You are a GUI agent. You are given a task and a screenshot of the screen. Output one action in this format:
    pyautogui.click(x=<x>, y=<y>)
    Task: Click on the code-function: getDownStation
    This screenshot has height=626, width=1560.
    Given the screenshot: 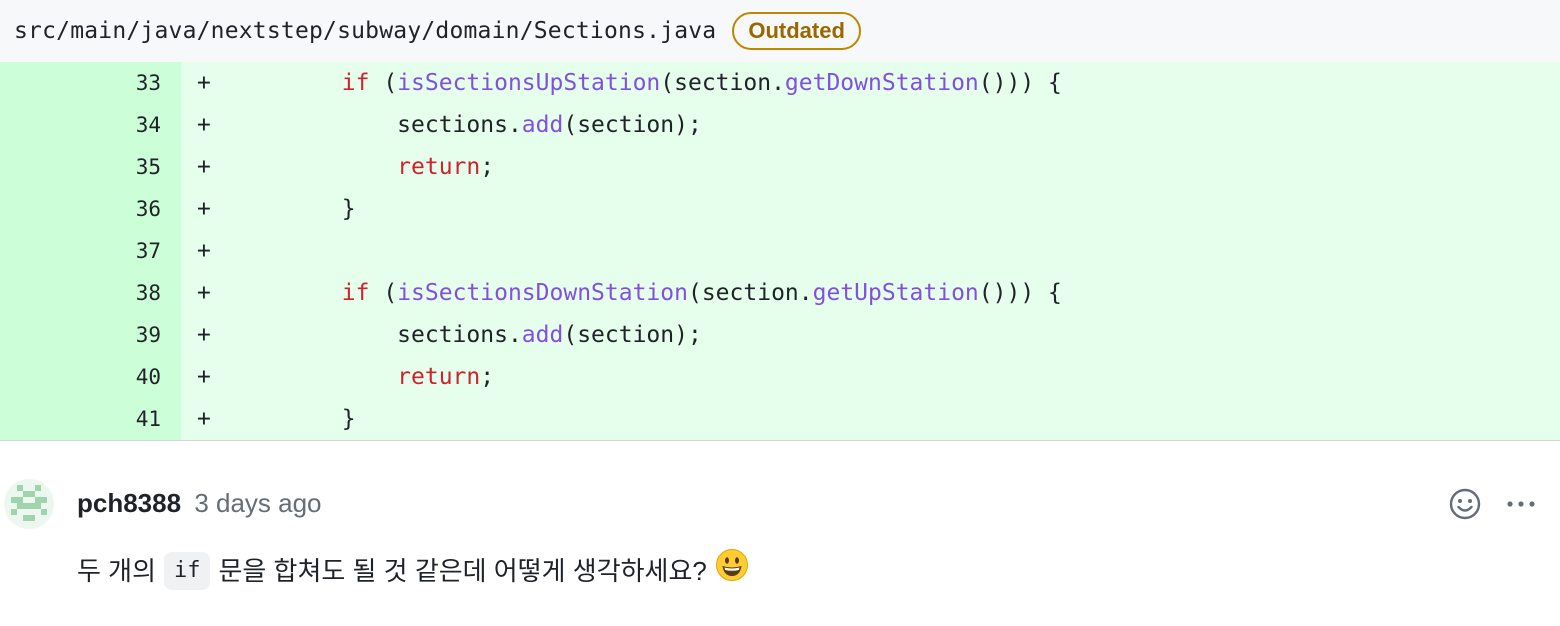 What is the action you would take?
    pyautogui.click(x=881, y=83)
    